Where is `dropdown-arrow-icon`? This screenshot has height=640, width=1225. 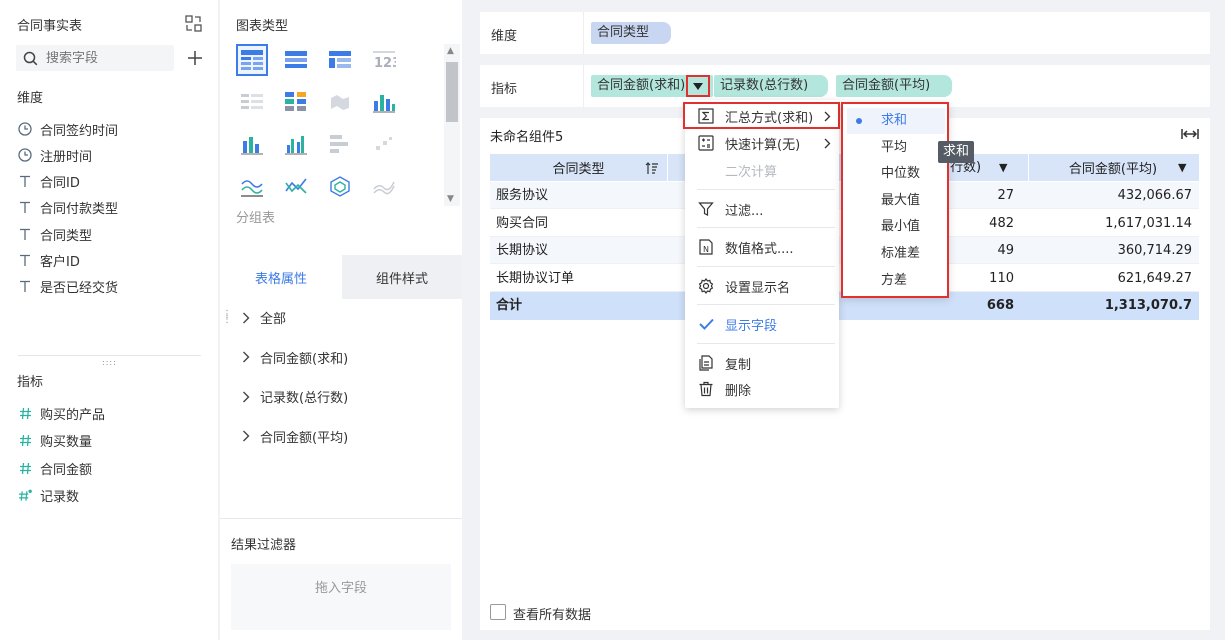 dropdown-arrow-icon is located at coordinates (698, 86).